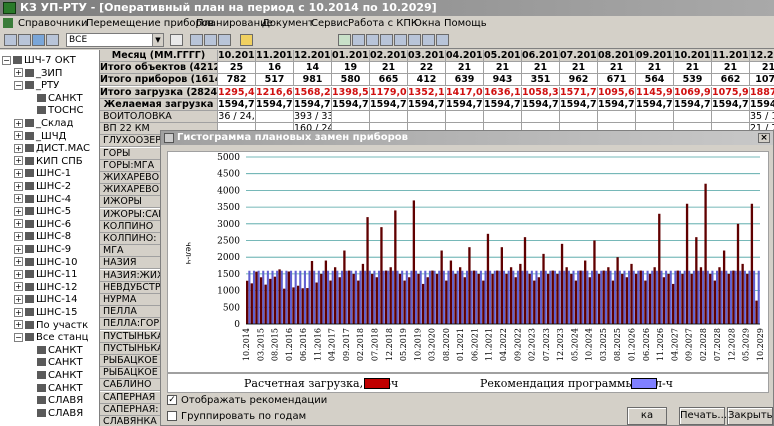  What do you see at coordinates (42, 236) in the screenshot?
I see `tree-node: + ШНС-8` at bounding box center [42, 236].